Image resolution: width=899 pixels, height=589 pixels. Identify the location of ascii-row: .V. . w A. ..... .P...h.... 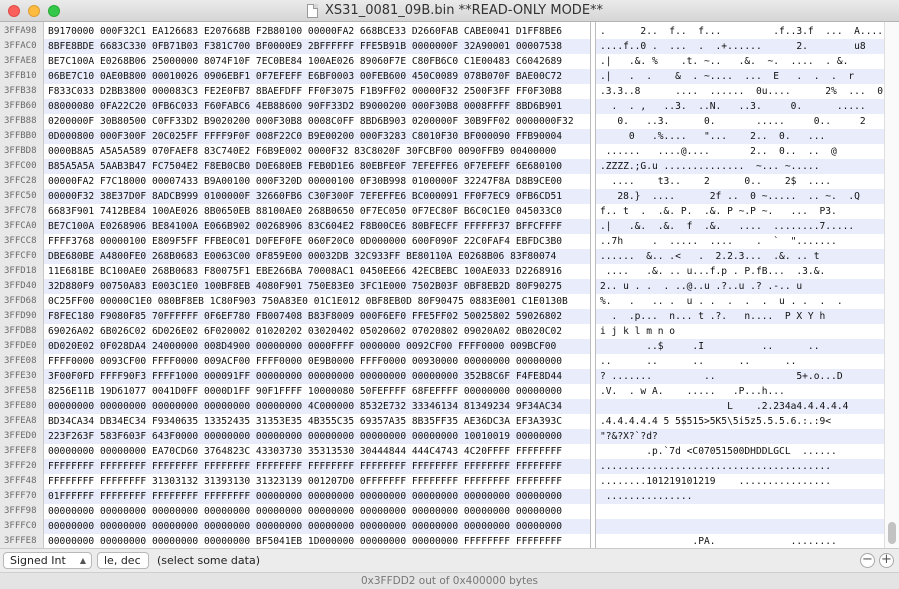
(740, 391).